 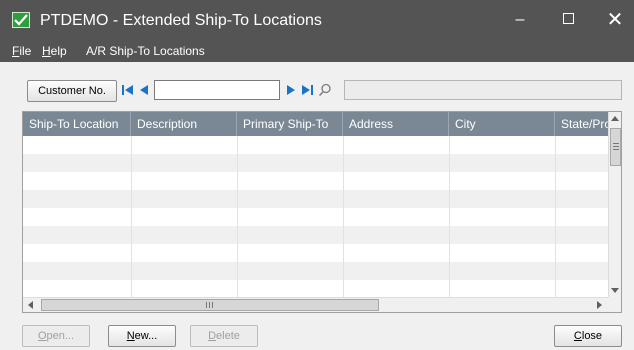 What do you see at coordinates (581, 124) in the screenshot?
I see `column-state-province: State/Pro` at bounding box center [581, 124].